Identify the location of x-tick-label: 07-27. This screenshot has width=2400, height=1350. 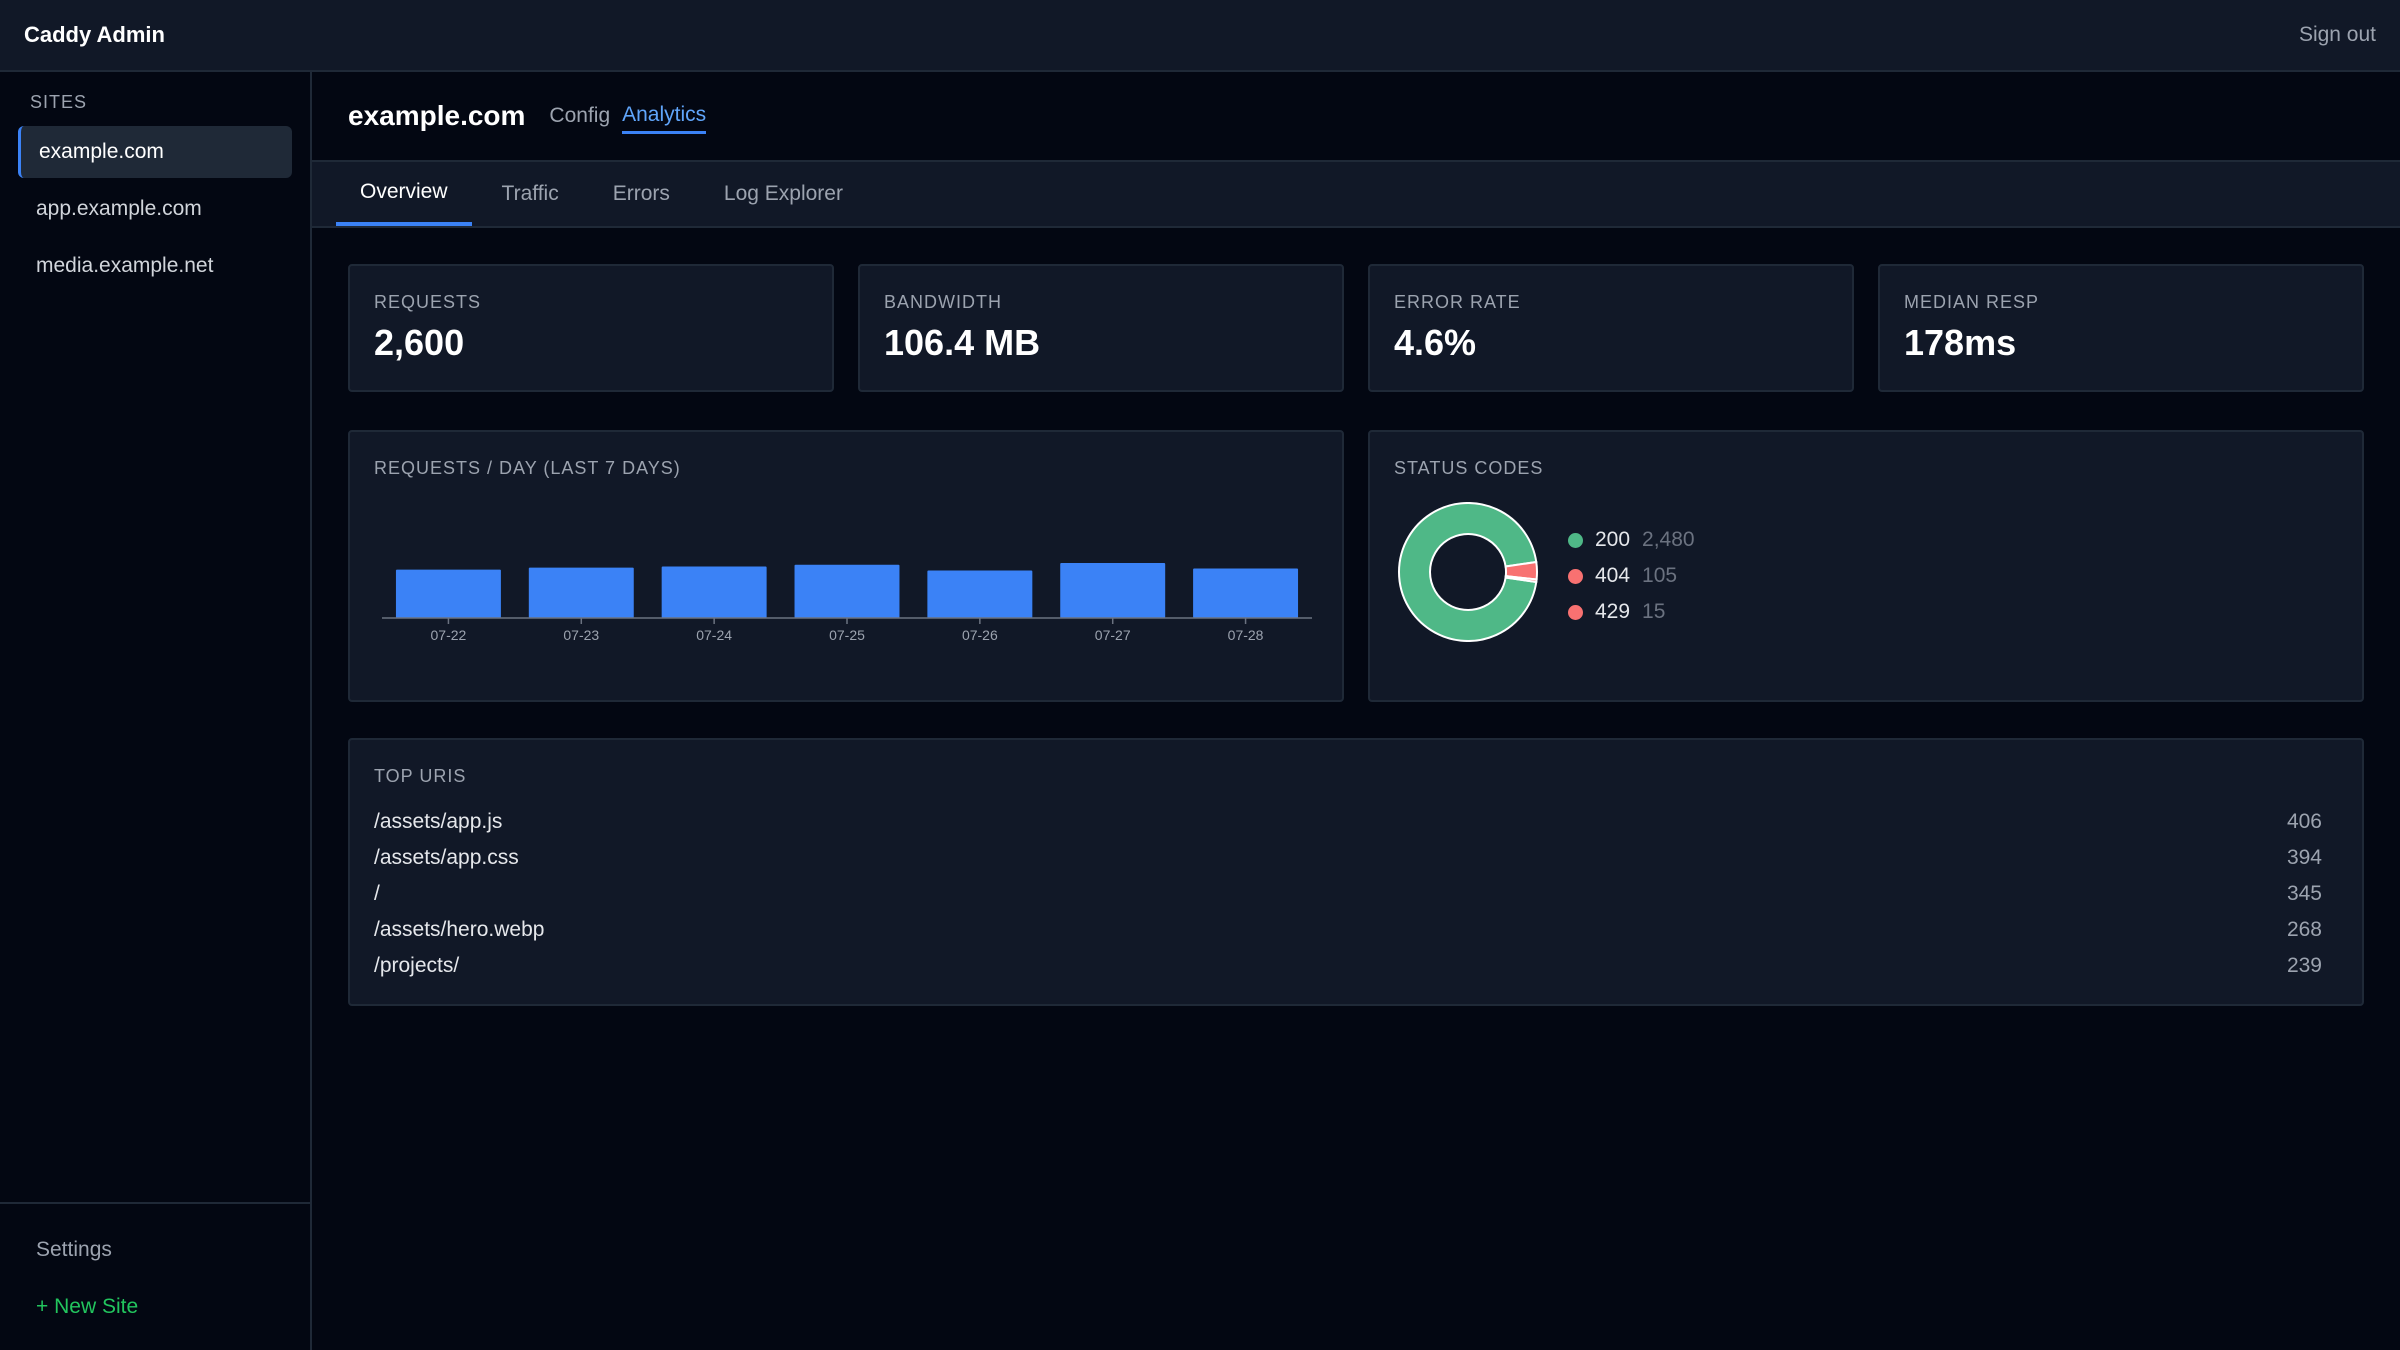
(1113, 635).